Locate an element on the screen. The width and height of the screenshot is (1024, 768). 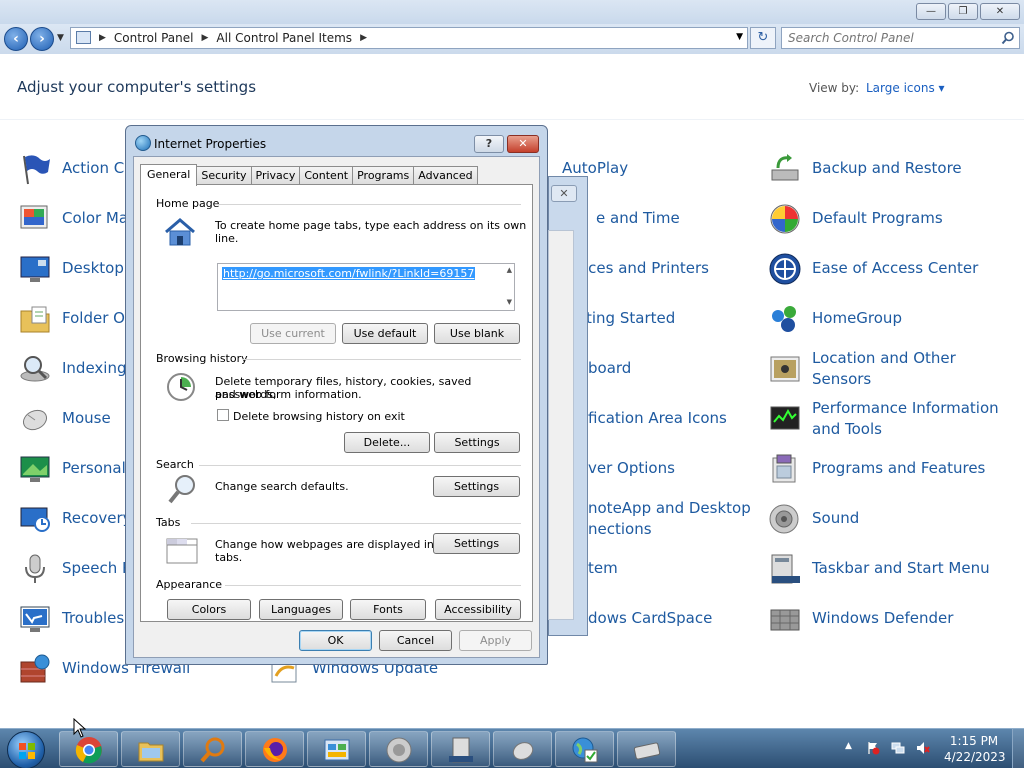
cp-item-label: fication Area Icons is located at coordinates (657, 418).